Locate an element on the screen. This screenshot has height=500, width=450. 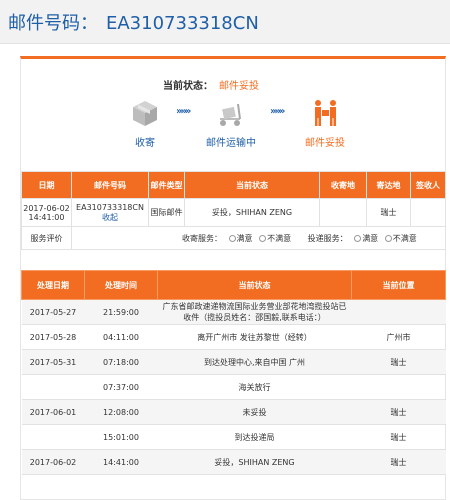
pickup-unsatisfied-radio is located at coordinates (263, 238).